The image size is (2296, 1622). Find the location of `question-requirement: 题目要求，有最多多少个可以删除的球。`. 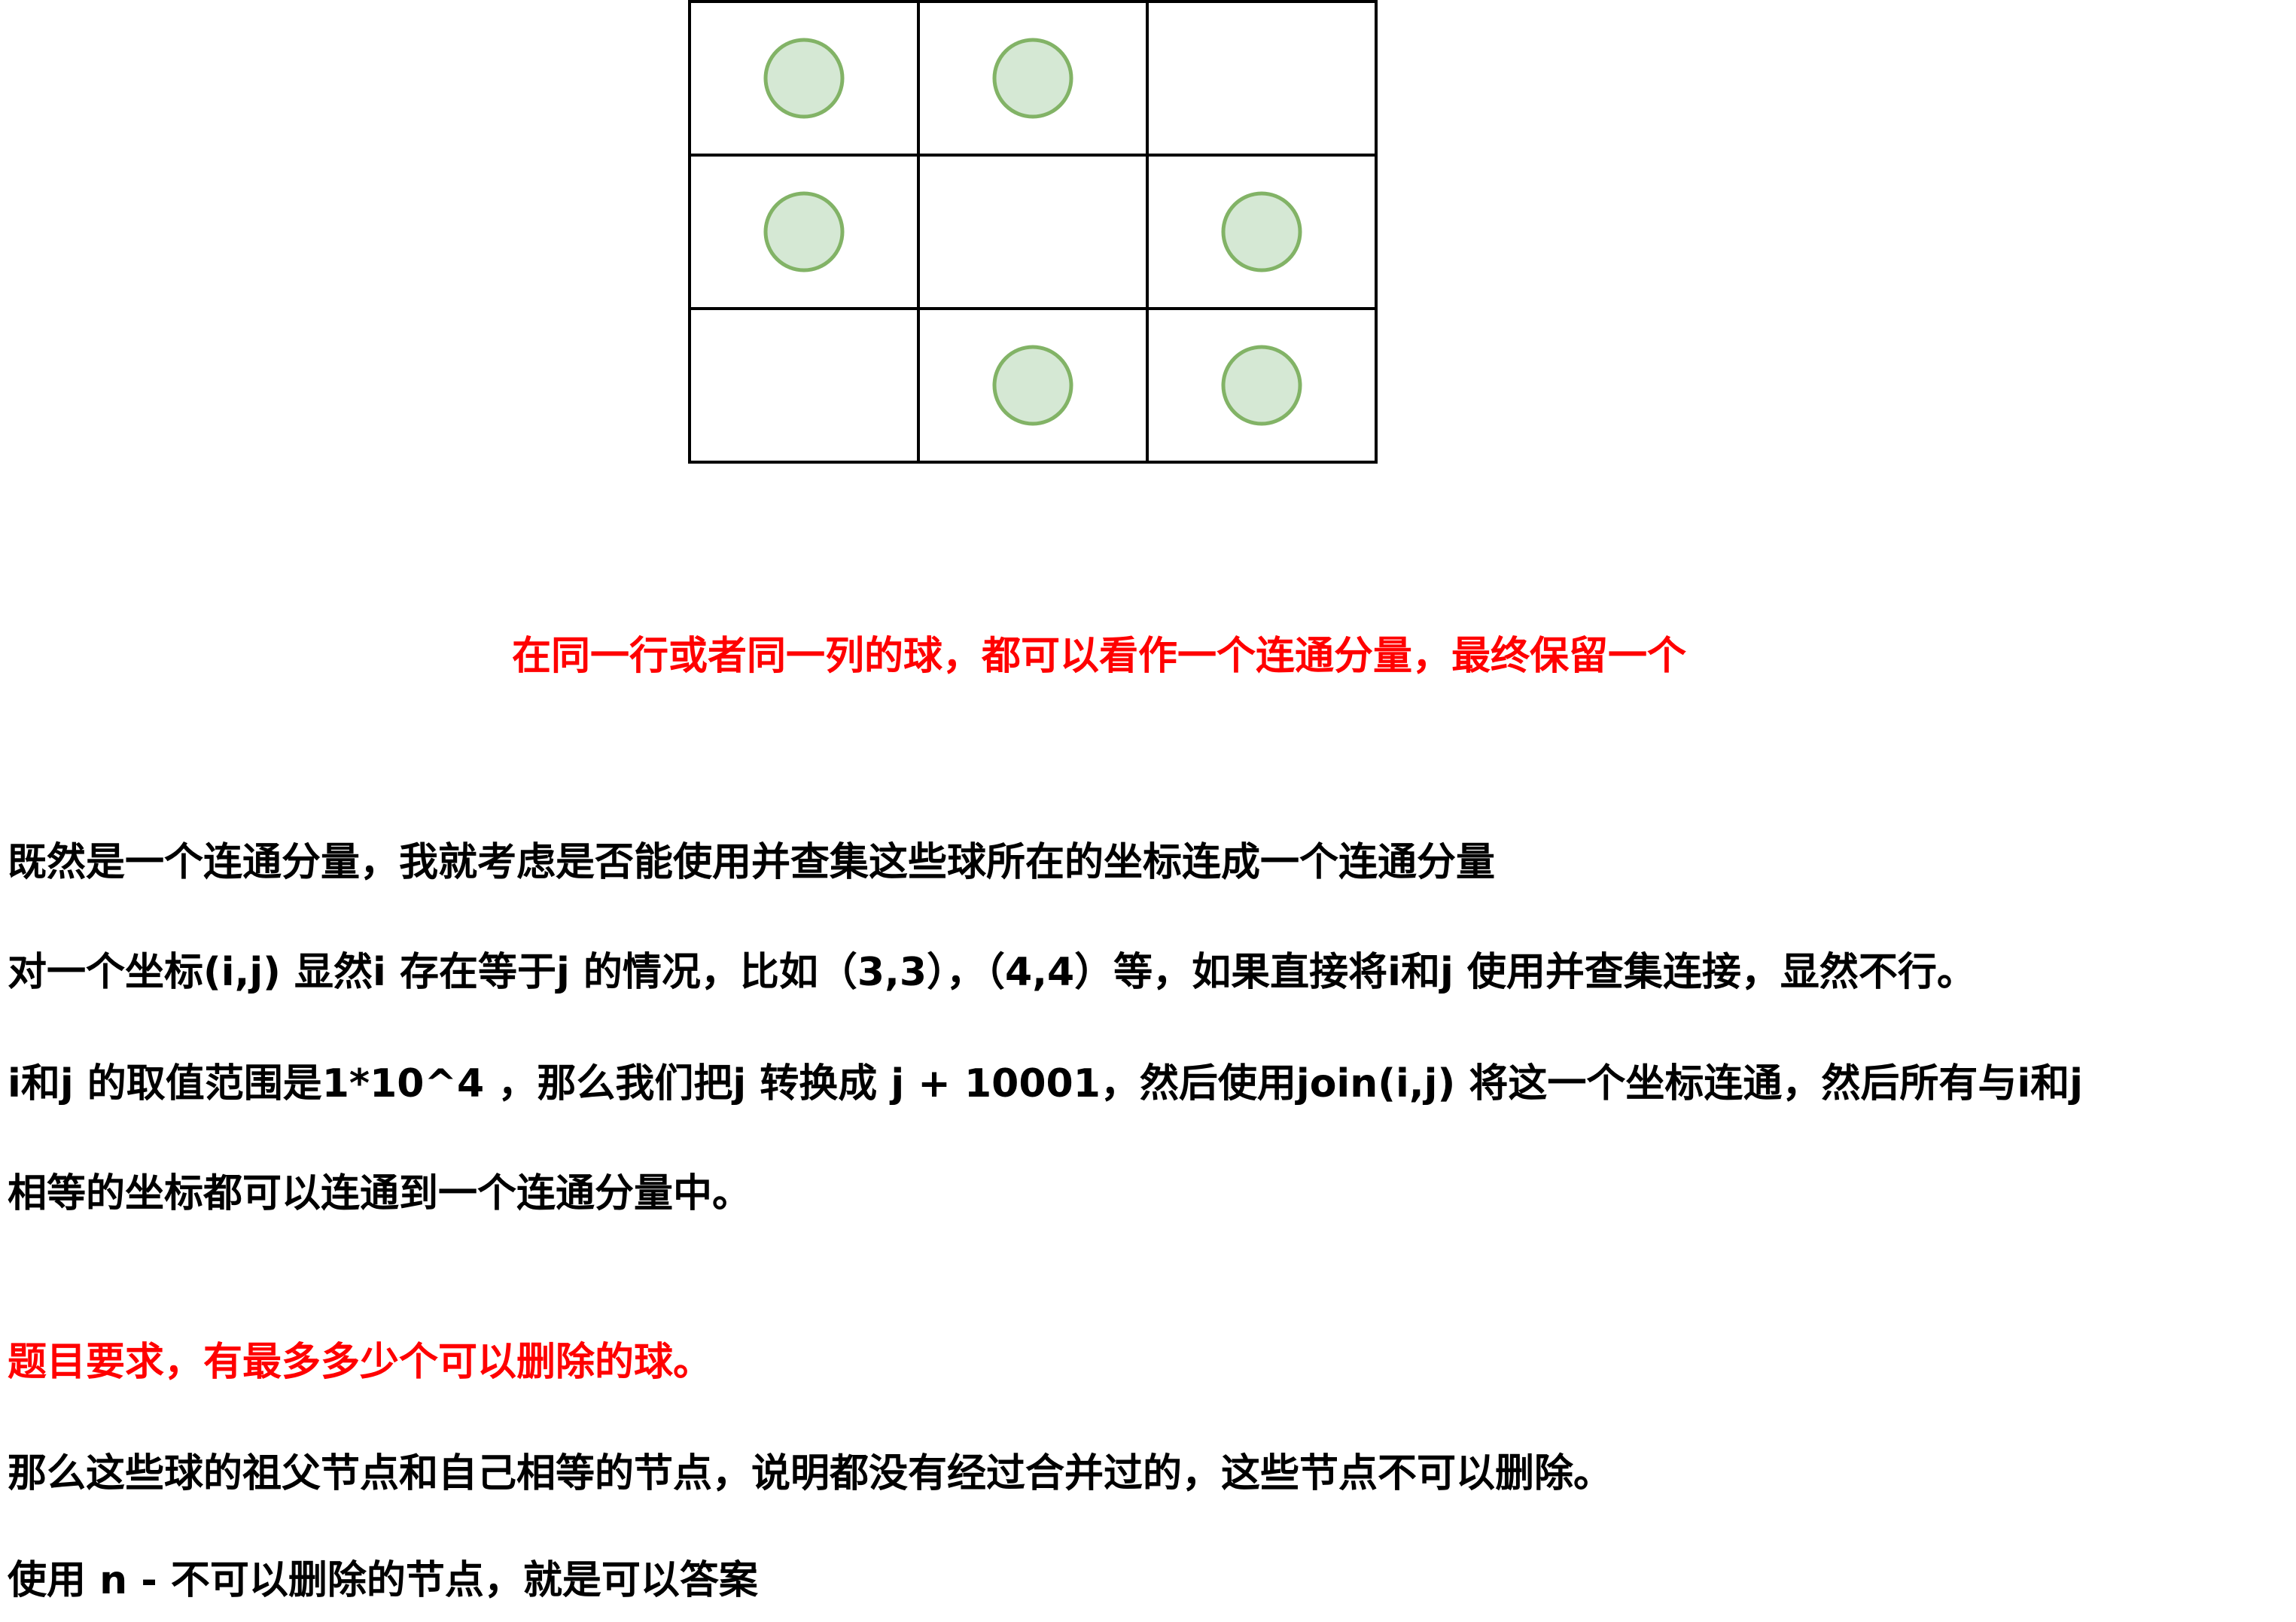

question-requirement: 题目要求，有最多多少个可以删除的球。 is located at coordinates (360, 1362).